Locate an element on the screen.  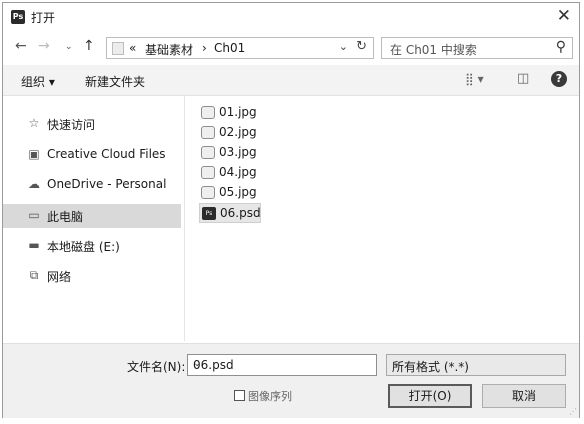
pane-divider is located at coordinates (184, 218).